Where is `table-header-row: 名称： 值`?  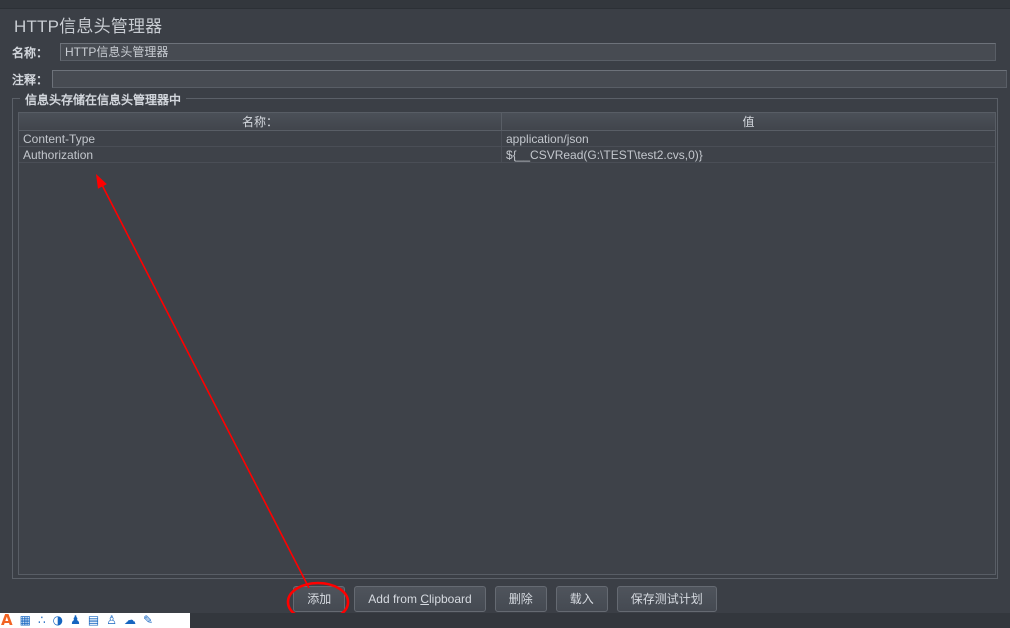
table-header-row: 名称： 值 is located at coordinates (507, 122).